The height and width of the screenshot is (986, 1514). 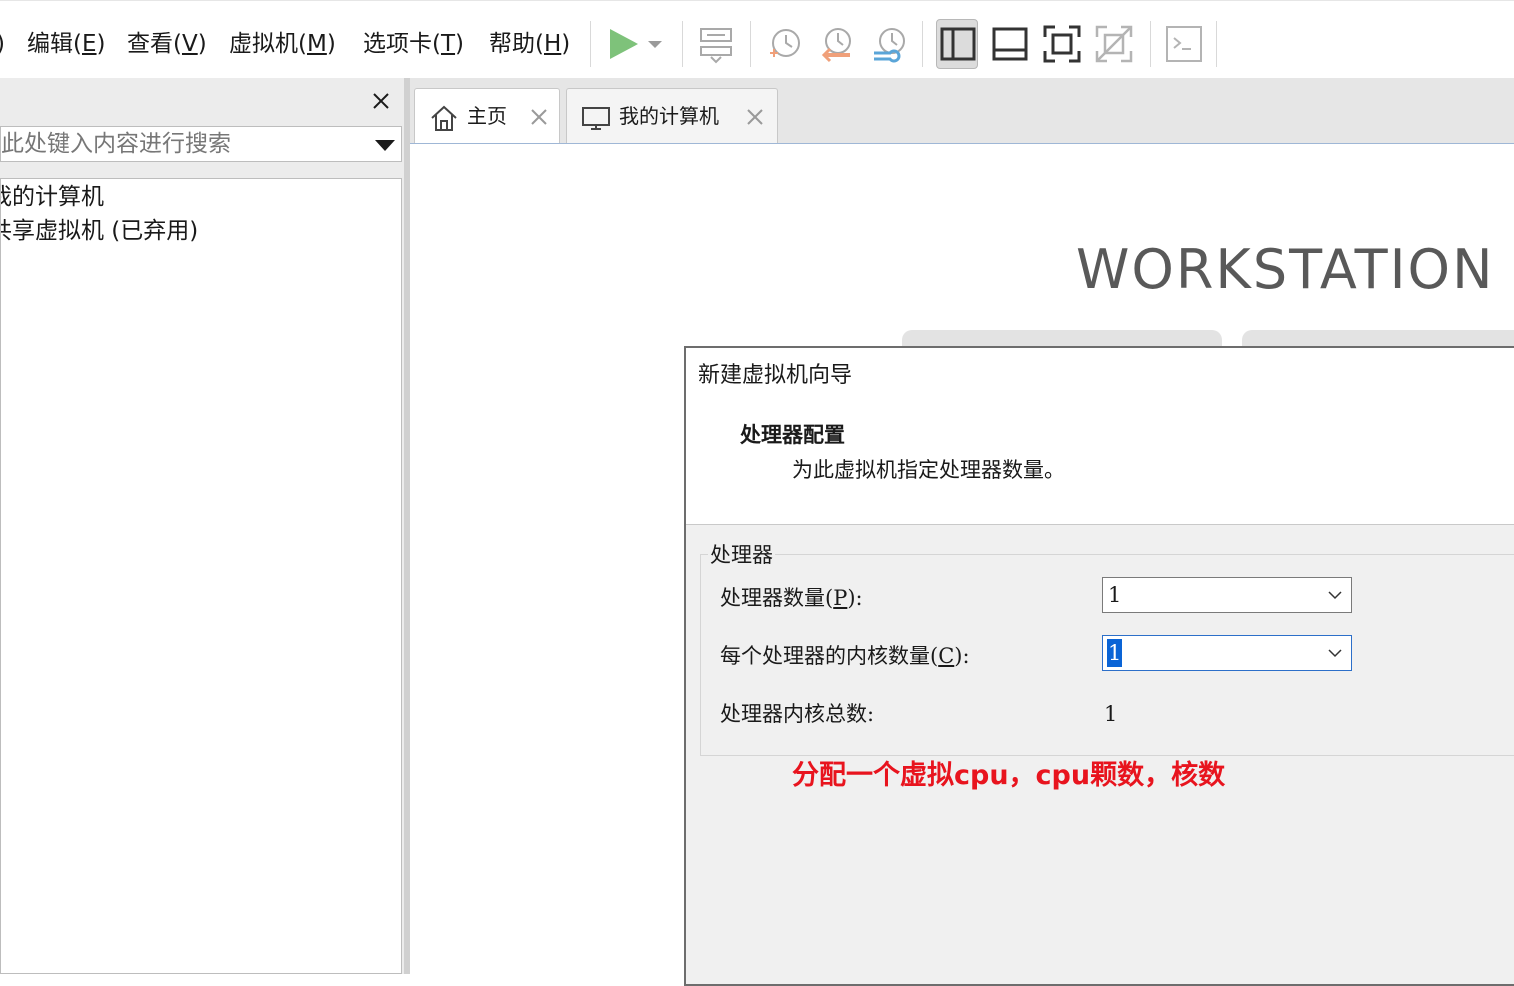 What do you see at coordinates (928, 470) in the screenshot?
I see `page-description: 为此虚拟机指定处理器数量。` at bounding box center [928, 470].